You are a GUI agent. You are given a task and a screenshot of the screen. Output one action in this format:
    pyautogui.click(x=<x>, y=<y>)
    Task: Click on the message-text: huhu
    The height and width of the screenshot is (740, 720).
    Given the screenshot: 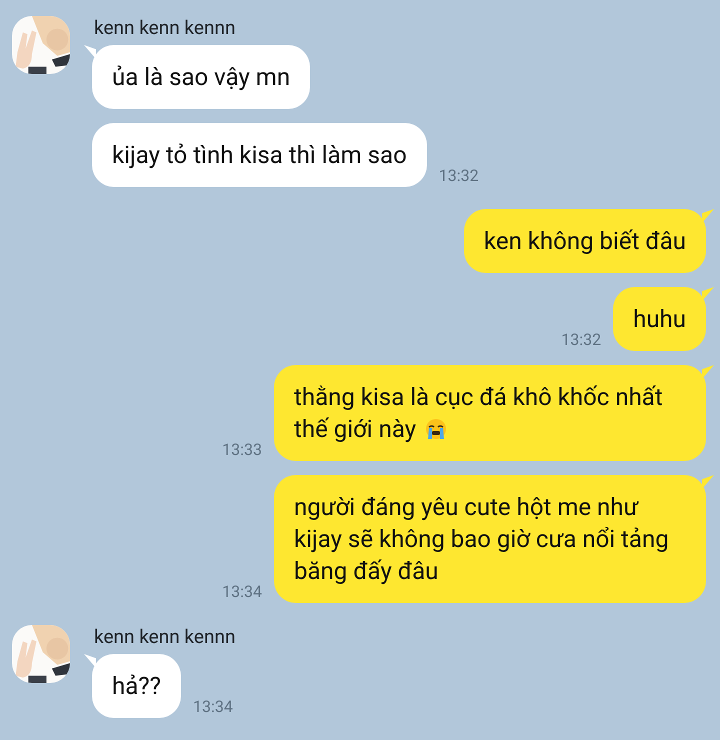 What is the action you would take?
    pyautogui.click(x=659, y=319)
    